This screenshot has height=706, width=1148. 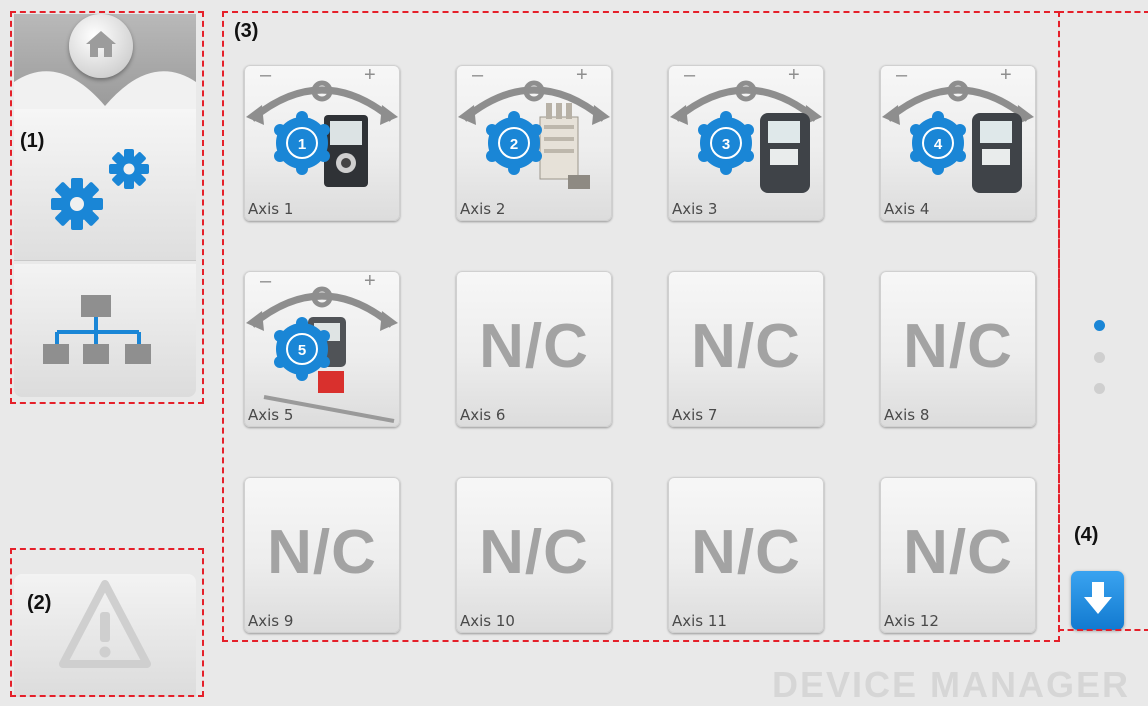 What do you see at coordinates (695, 415) in the screenshot?
I see `axis-label: Axis 7` at bounding box center [695, 415].